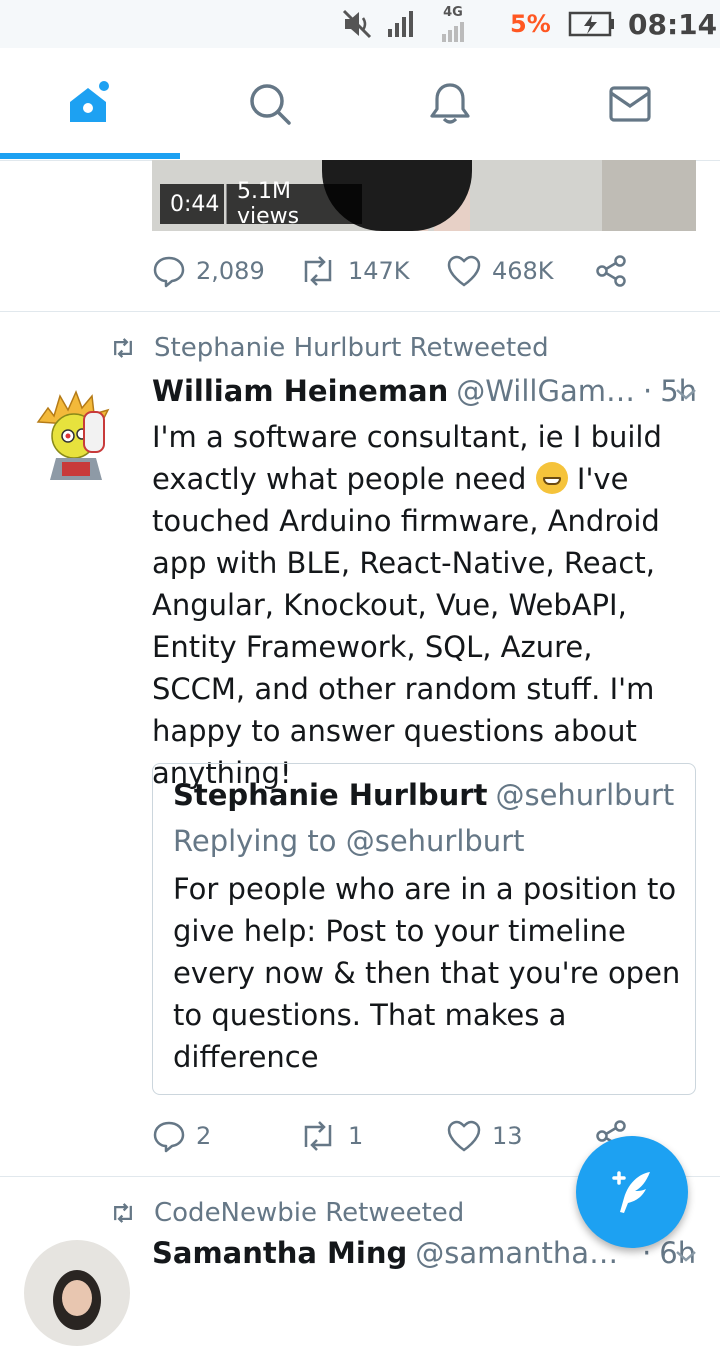 The image size is (720, 1346). I want to click on retweeted-by-label: CodeNewbie Retweeted, so click(309, 1213).